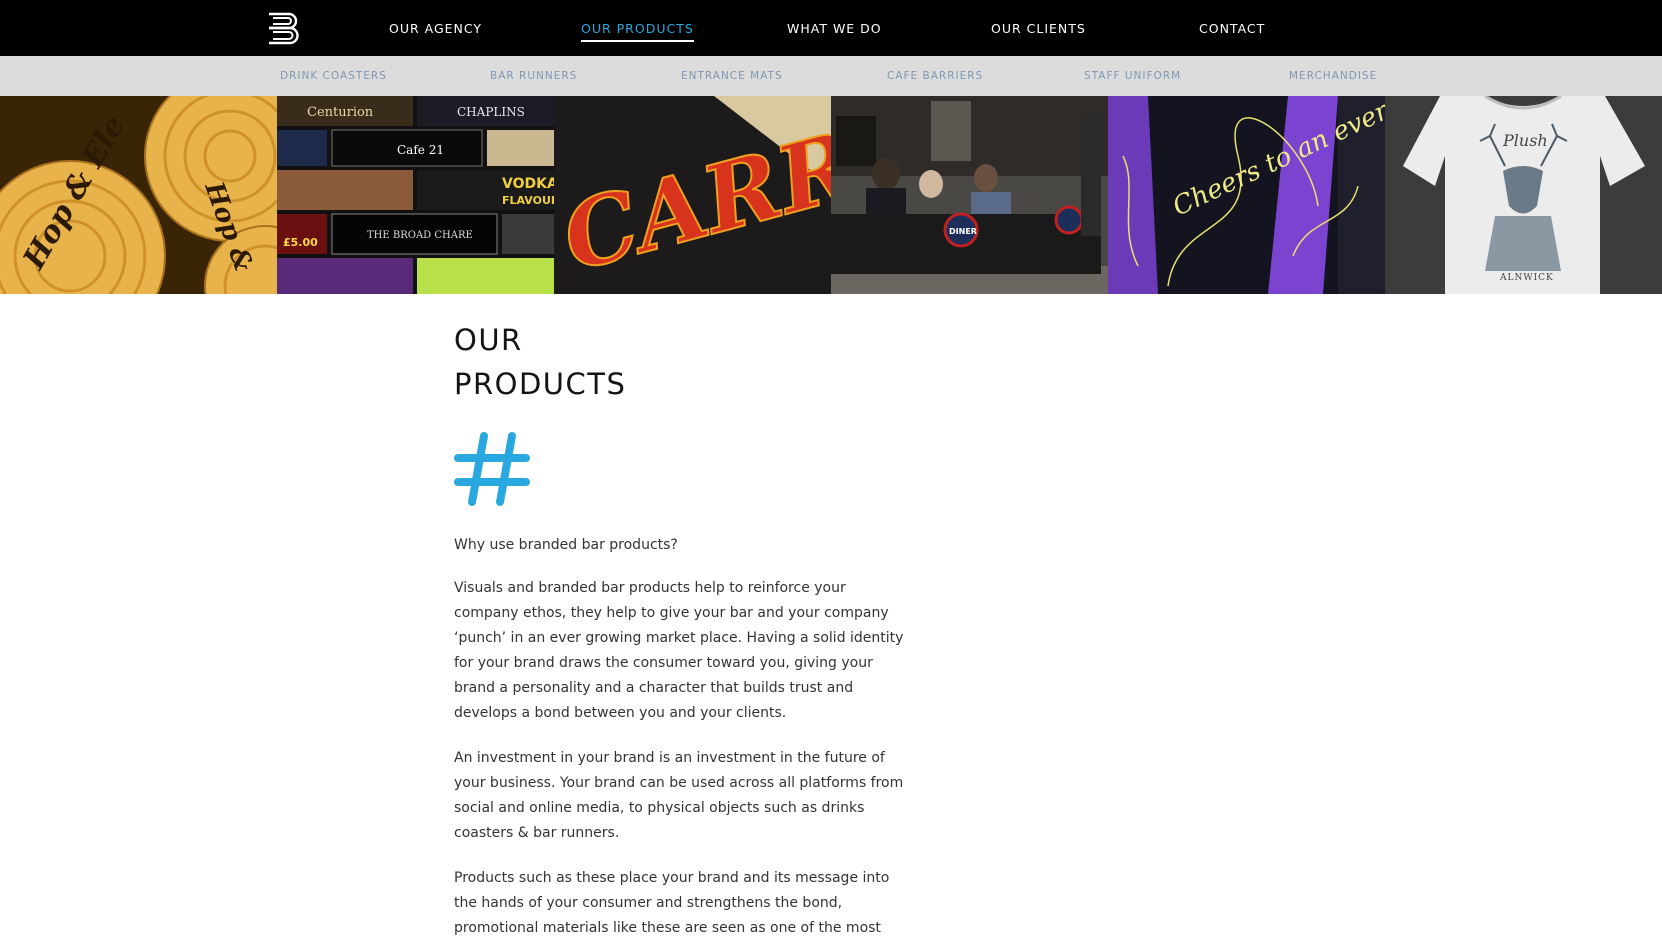 This screenshot has height=941, width=1662. What do you see at coordinates (528, 184) in the screenshot?
I see `svg-text: VODKA` at bounding box center [528, 184].